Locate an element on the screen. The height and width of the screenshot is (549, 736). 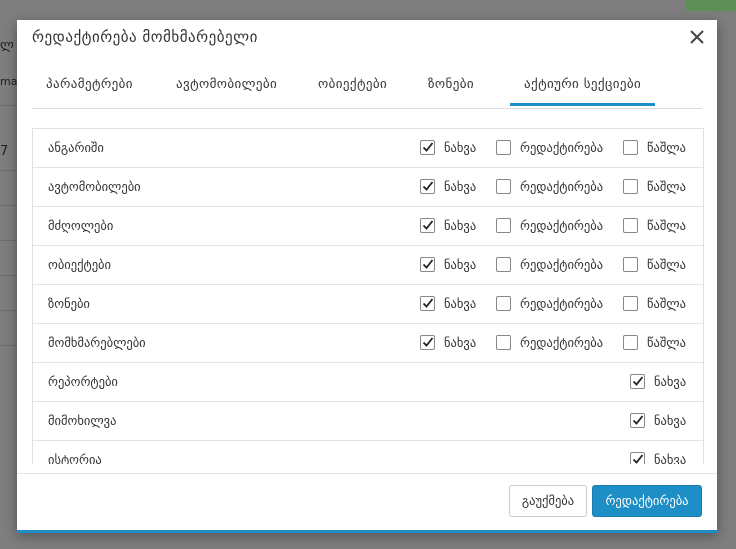
permission-row: რეპორტები ნახვა is located at coordinates (368, 382).